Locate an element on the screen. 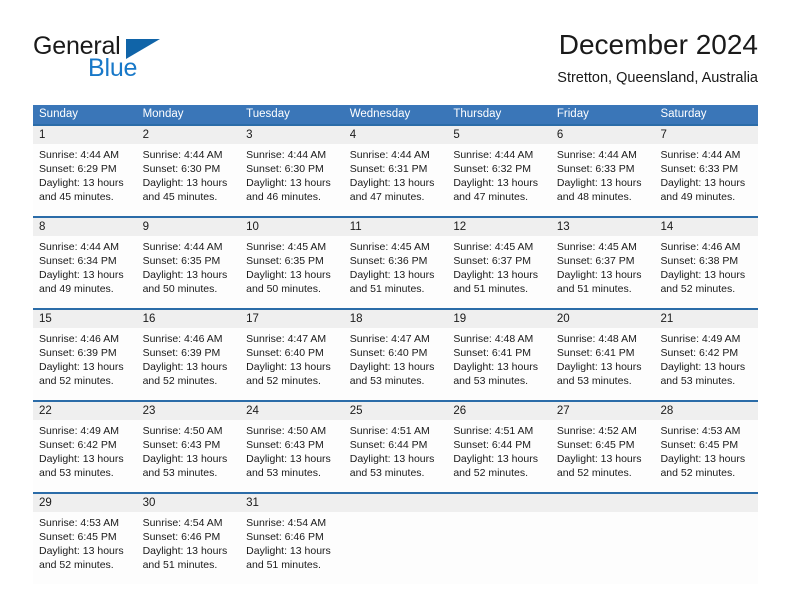 Image resolution: width=792 pixels, height=612 pixels. sunset-text: Sunset: 6:45 PM is located at coordinates (595, 445).